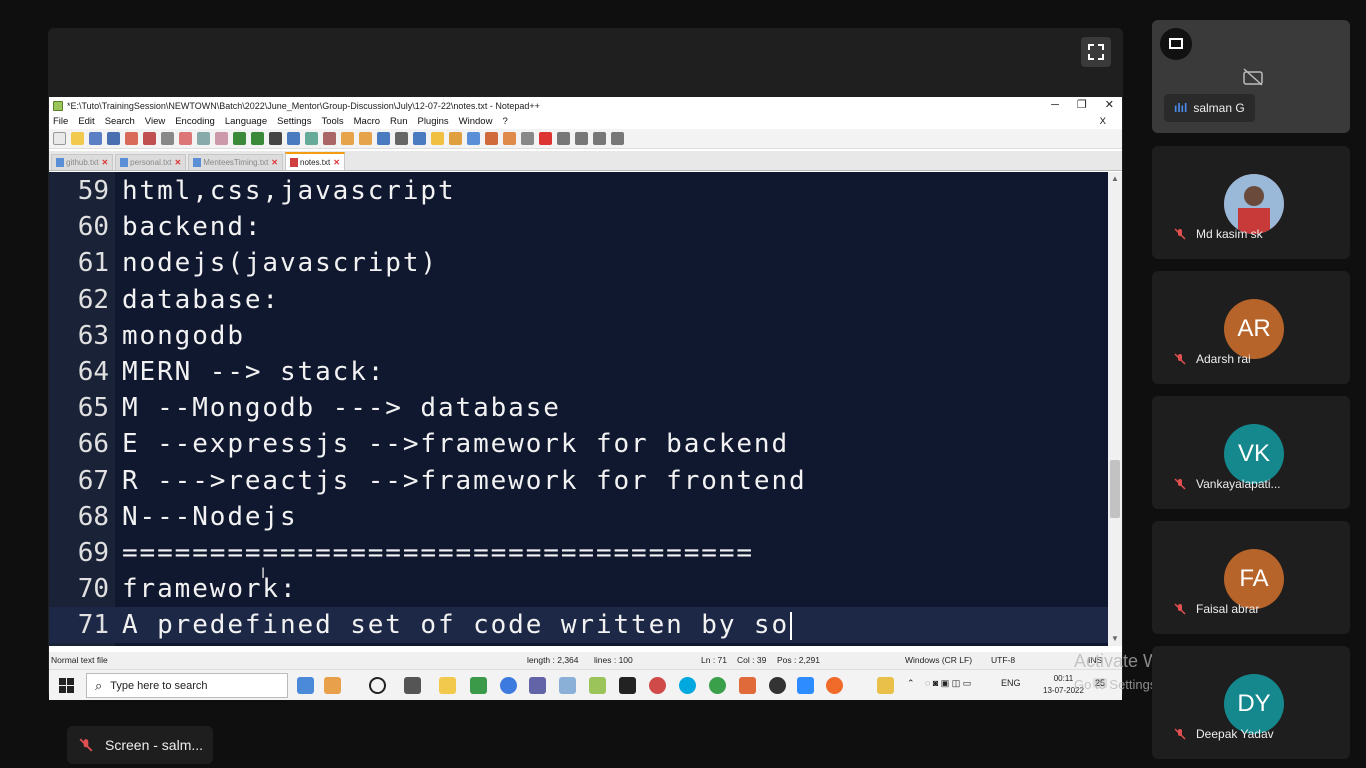 Image resolution: width=1366 pixels, height=768 pixels. I want to click on scrollbar-thumb, so click(1115, 489).